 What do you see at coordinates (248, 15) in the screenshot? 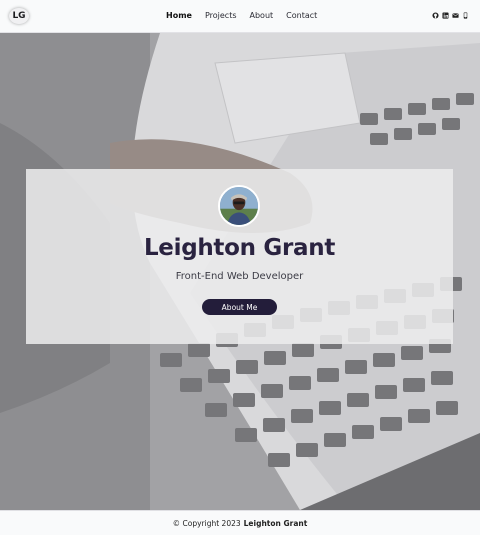
I see `main-nav: Home Projects About Contact` at bounding box center [248, 15].